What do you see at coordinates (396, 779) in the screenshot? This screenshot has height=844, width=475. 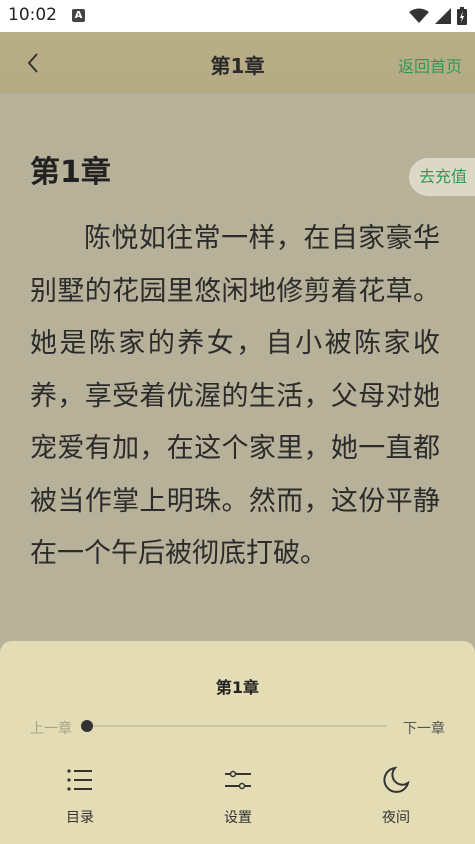 I see `moon-icon` at bounding box center [396, 779].